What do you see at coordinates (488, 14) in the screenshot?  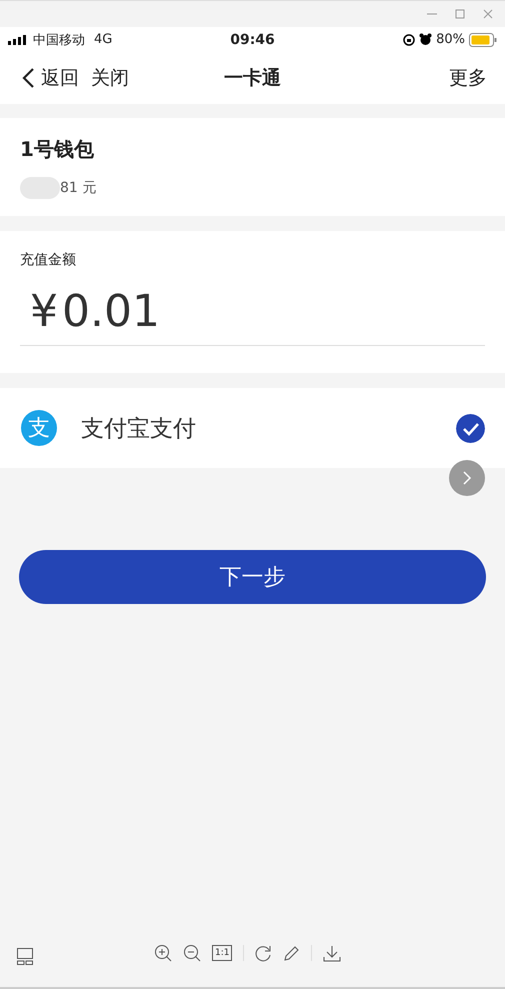 I see `close-icon` at bounding box center [488, 14].